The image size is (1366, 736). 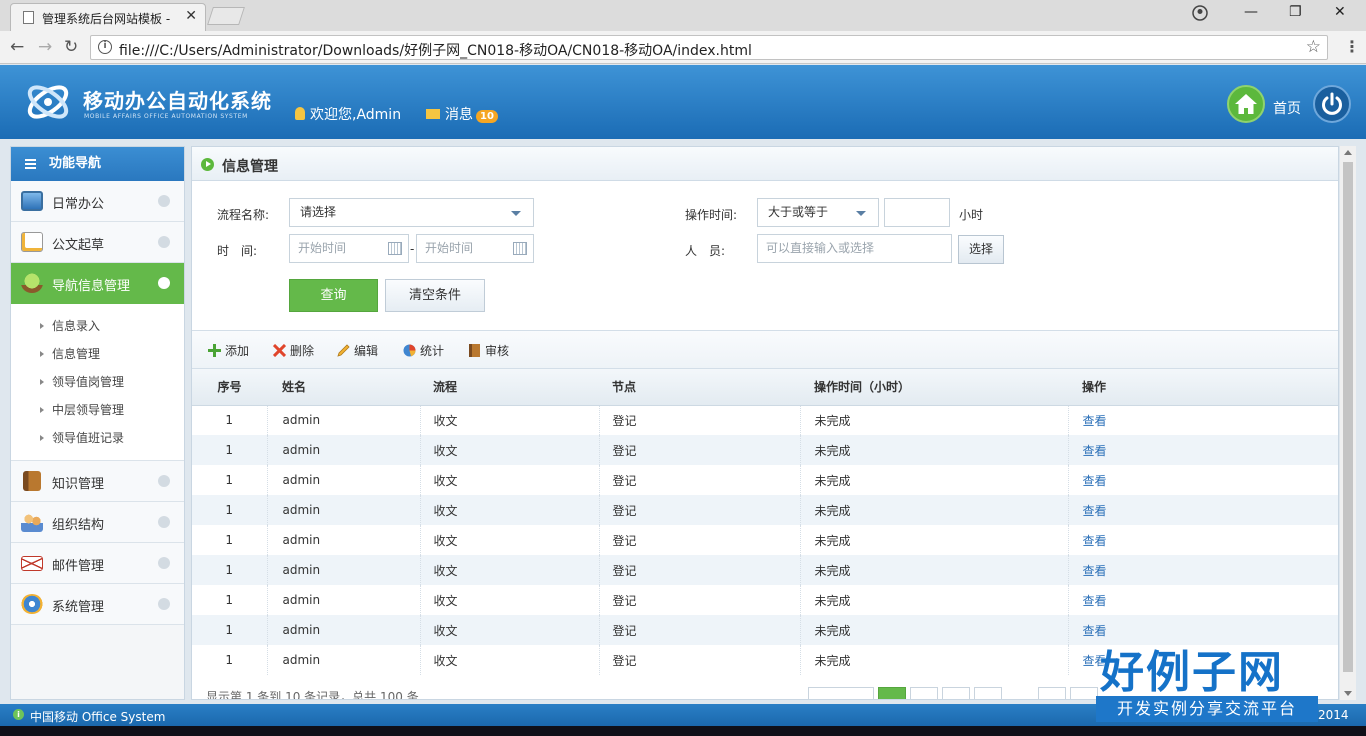 I want to click on stats-label: 统计, so click(x=432, y=351).